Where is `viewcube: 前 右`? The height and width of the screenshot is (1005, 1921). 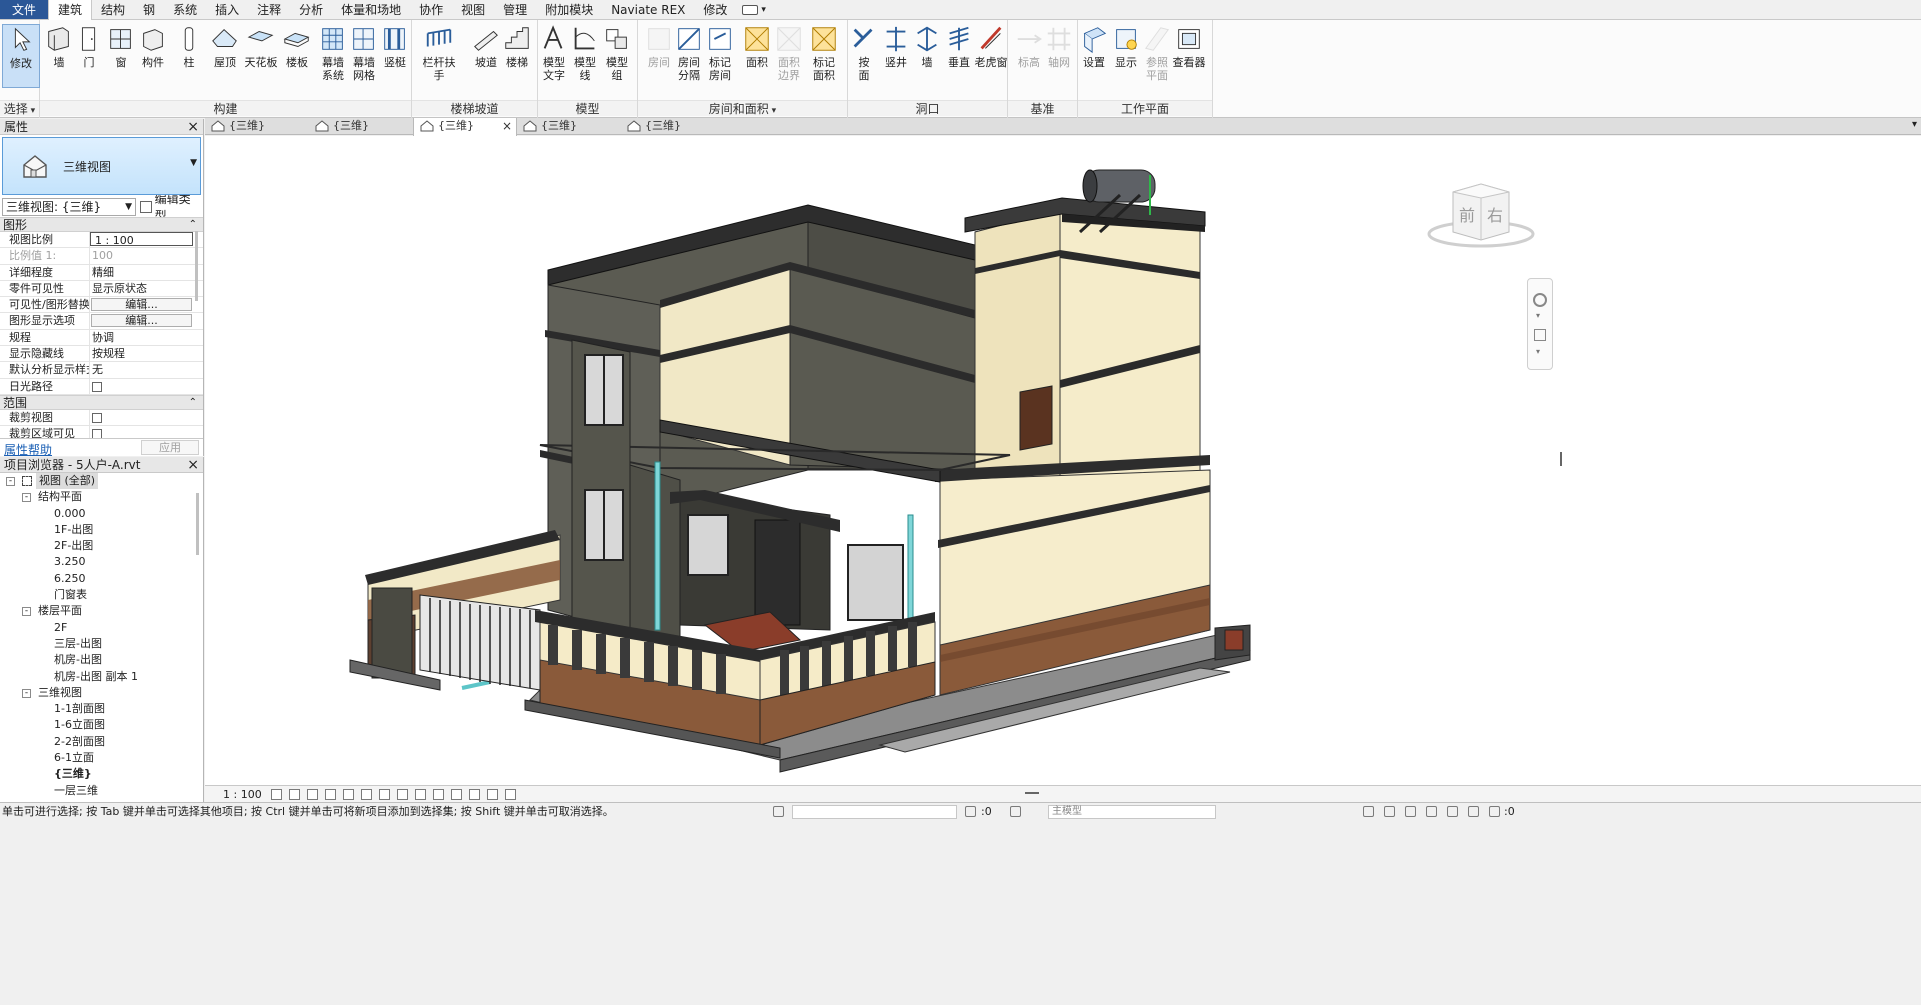
viewcube: 前 右 is located at coordinates (1481, 215).